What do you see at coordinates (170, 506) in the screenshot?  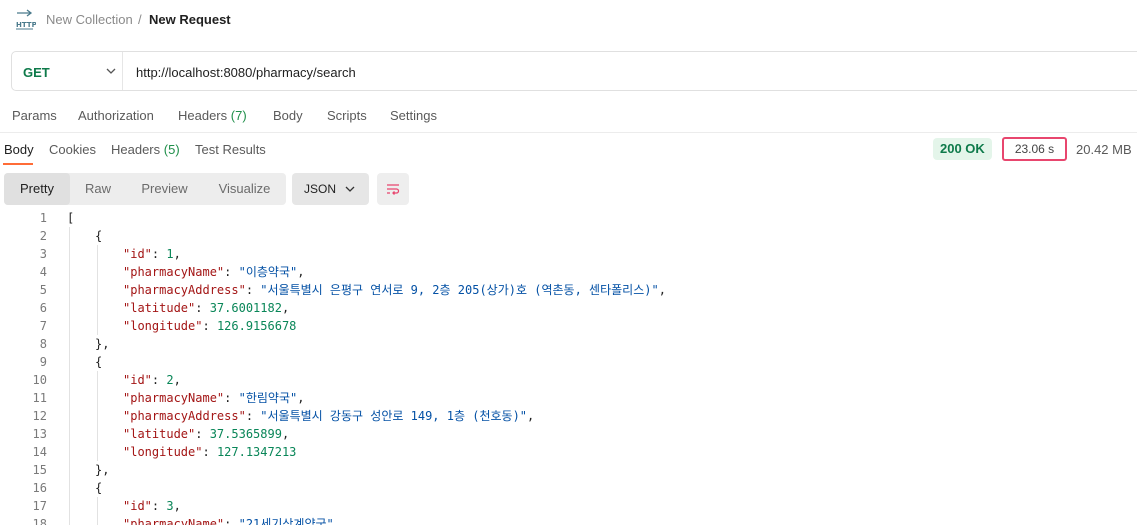 I see `json-token-num: 3` at bounding box center [170, 506].